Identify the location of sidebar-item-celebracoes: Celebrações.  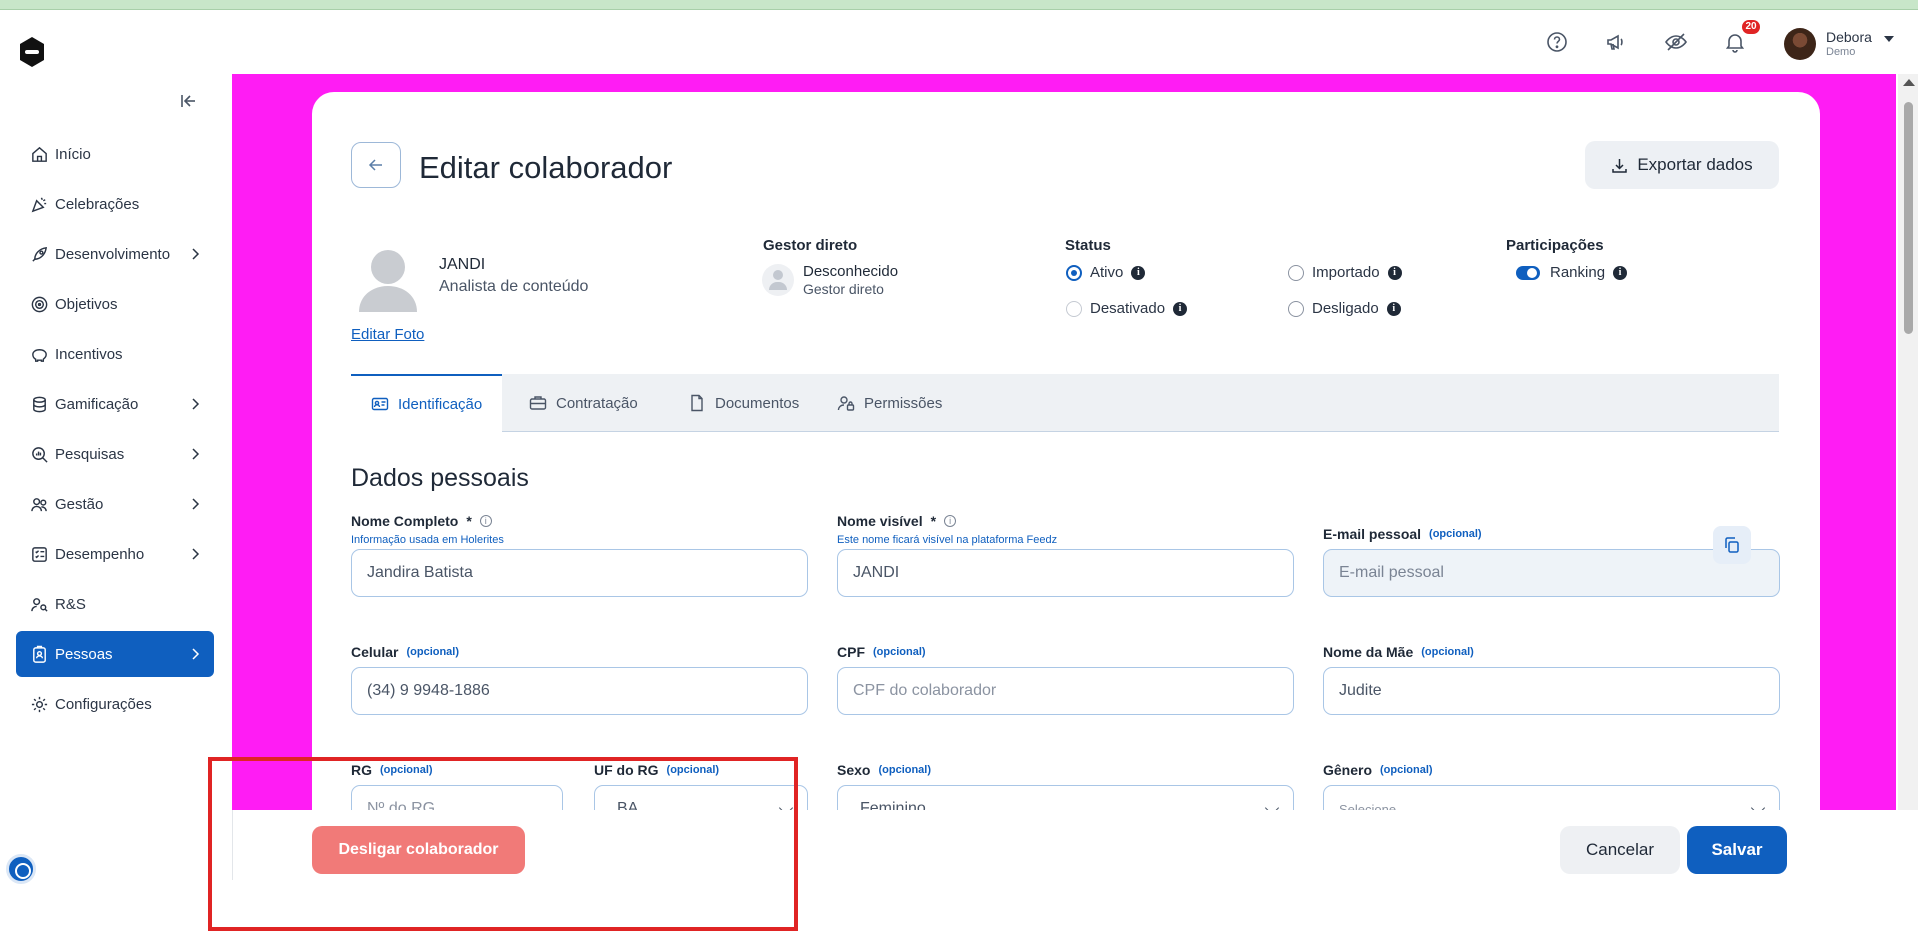
(115, 204).